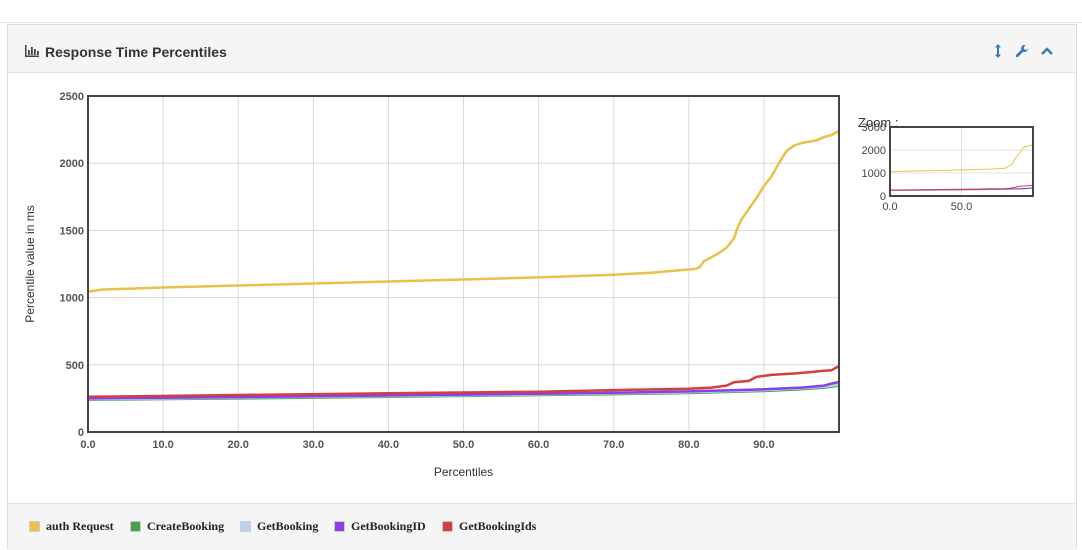 The height and width of the screenshot is (550, 1082). Describe the element at coordinates (72, 97) in the screenshot. I see `y-tick-label: 2500` at that location.